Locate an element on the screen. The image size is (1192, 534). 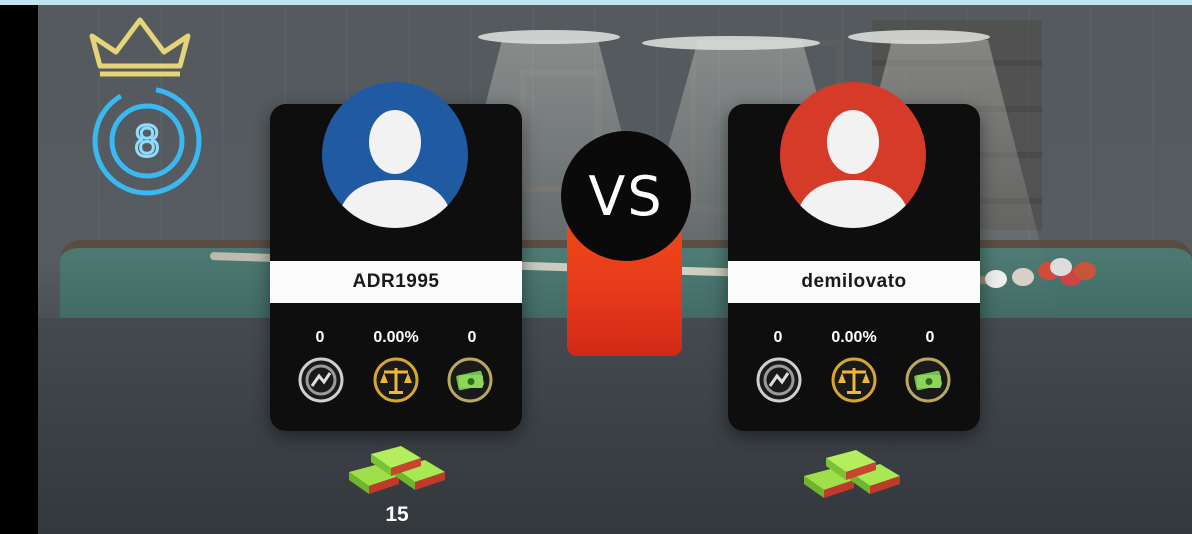
svg-text: 8 is located at coordinates (147, 141).